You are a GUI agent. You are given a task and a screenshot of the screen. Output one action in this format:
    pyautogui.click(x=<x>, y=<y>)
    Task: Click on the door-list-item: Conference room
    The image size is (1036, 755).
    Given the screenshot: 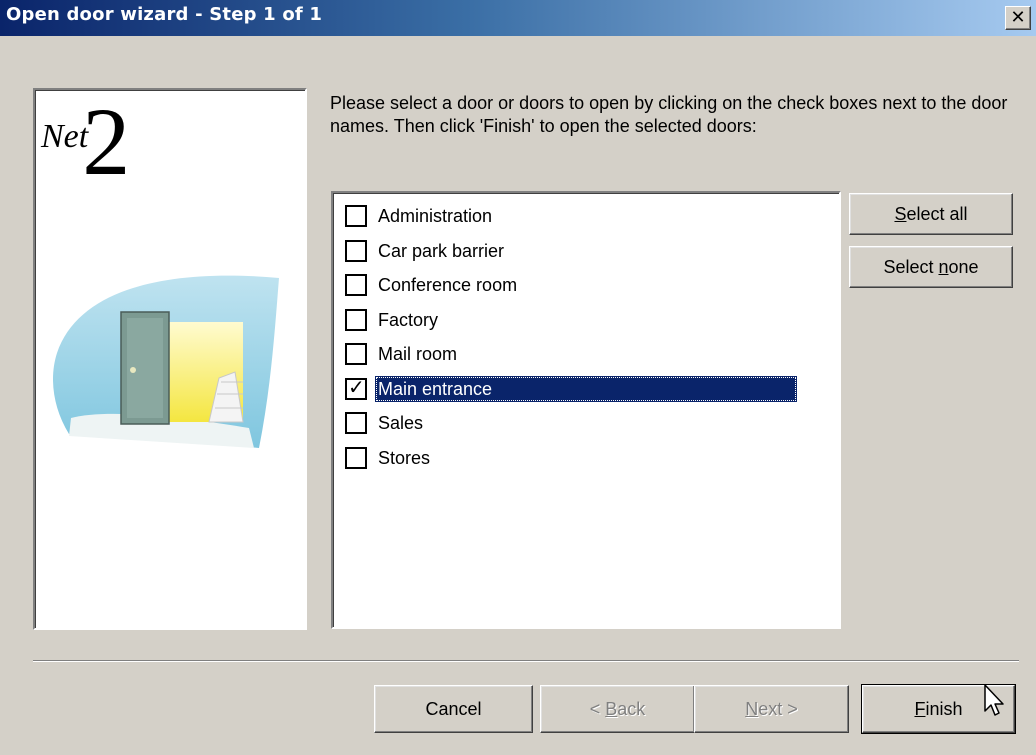 What is the action you would take?
    pyautogui.click(x=591, y=285)
    